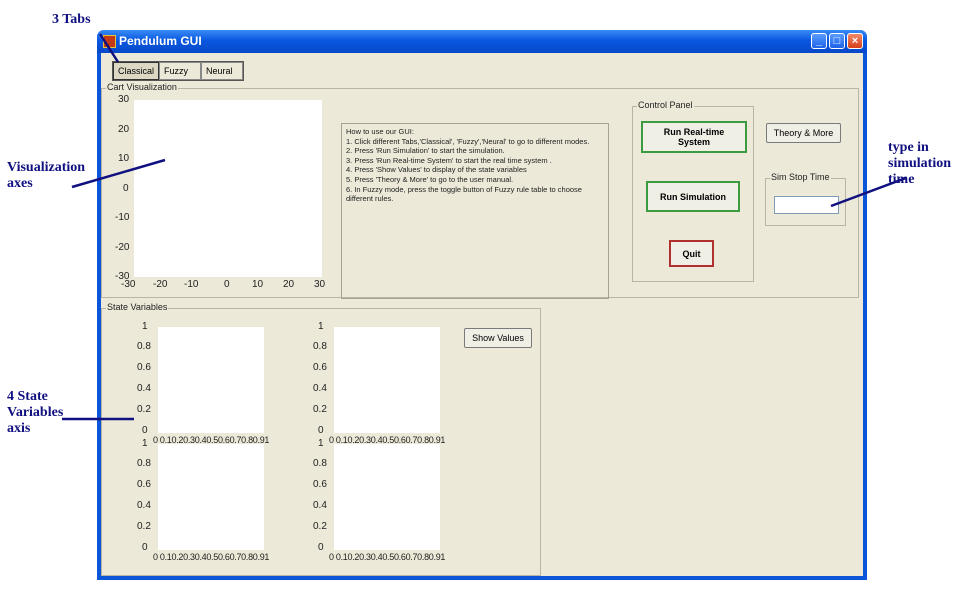 The height and width of the screenshot is (594, 965). Describe the element at coordinates (387, 557) in the screenshot. I see `state-axes-4-x-ticks: 0 0.10.20.30.40.50.60.70.80.91` at that location.